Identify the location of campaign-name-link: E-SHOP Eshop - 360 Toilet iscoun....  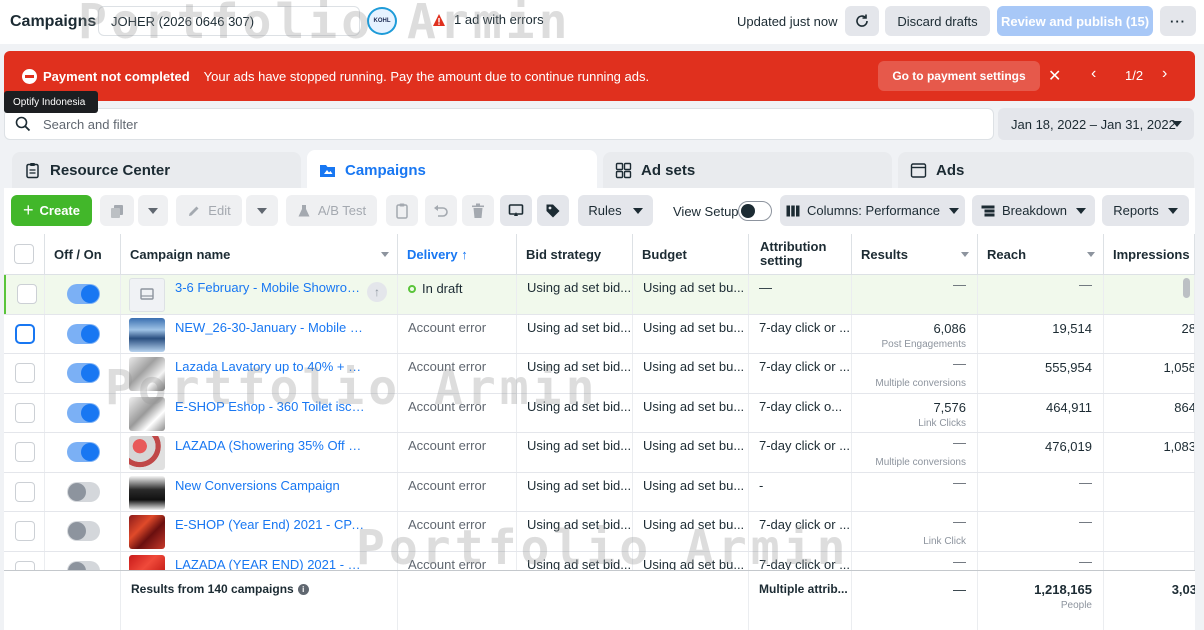
(271, 406).